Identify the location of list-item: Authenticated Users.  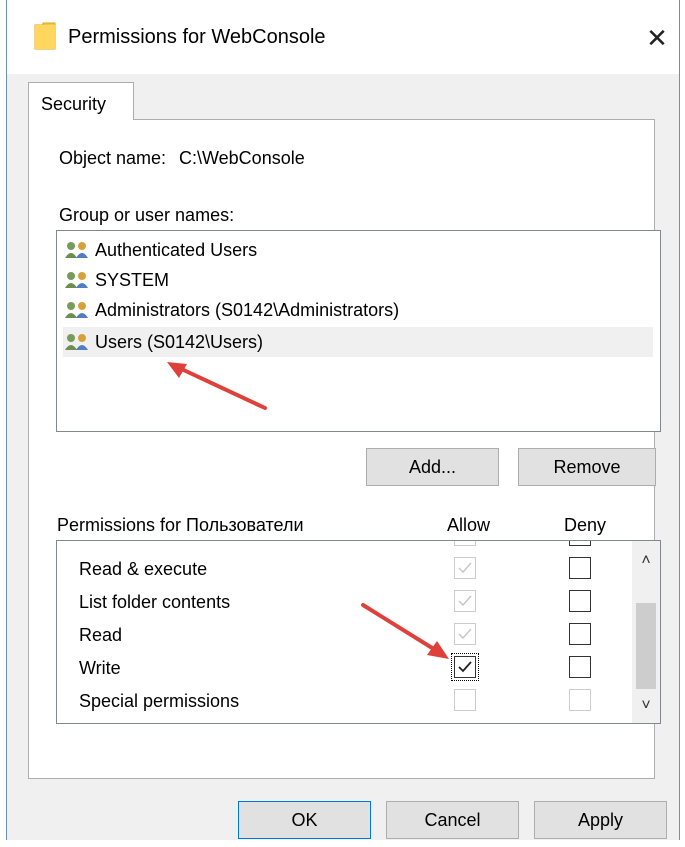
(160, 250).